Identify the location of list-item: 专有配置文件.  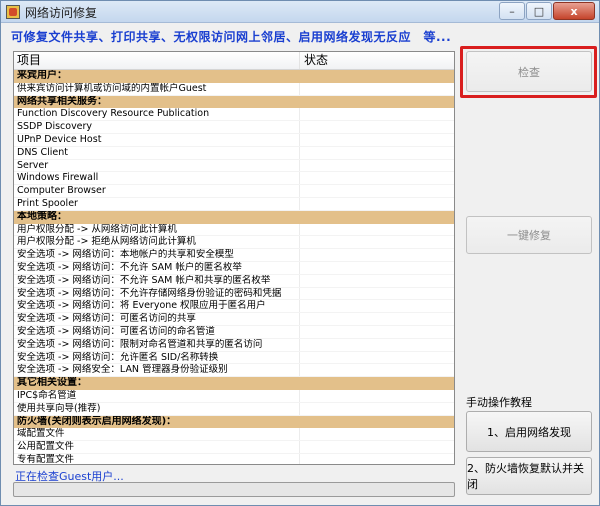
(234, 458).